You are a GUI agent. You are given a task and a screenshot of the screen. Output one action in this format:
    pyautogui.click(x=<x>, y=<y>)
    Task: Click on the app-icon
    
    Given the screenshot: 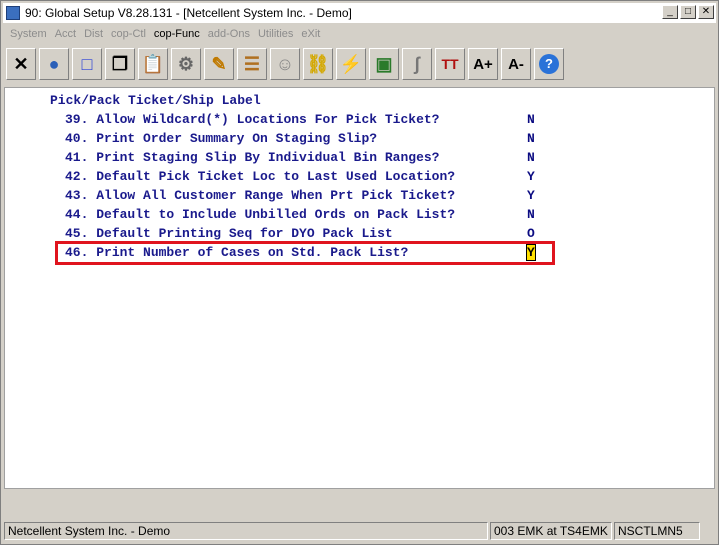 What is the action you would take?
    pyautogui.click(x=13, y=13)
    